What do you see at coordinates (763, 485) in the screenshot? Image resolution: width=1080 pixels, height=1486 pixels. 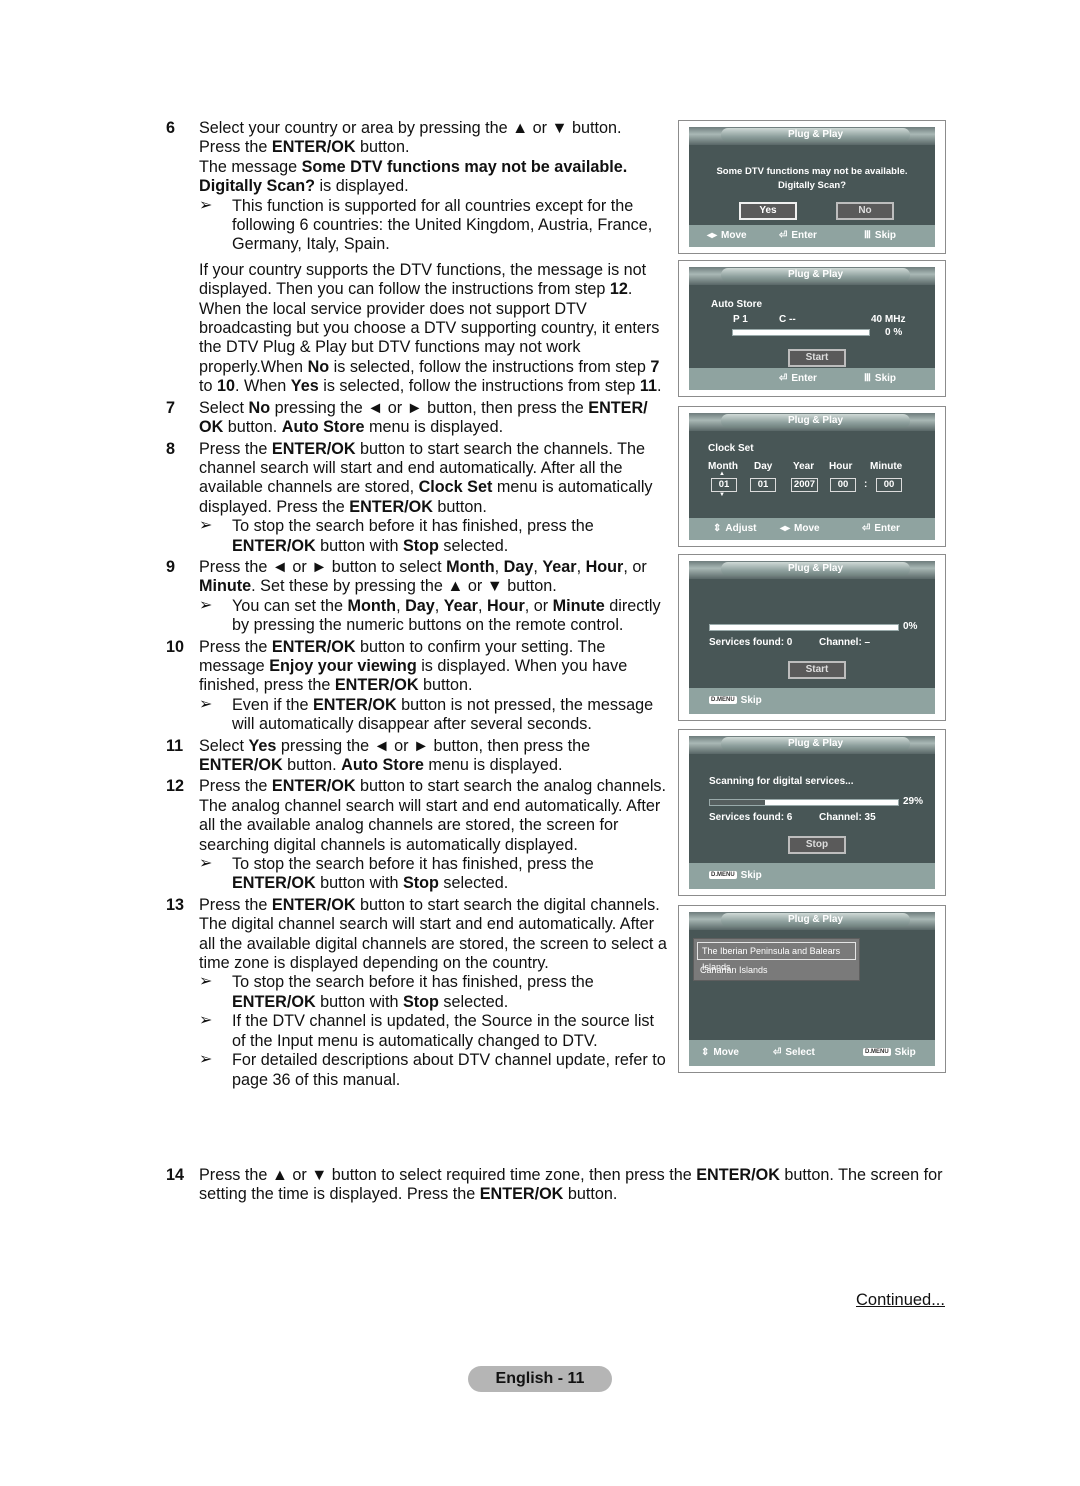 I see `day-field: 01` at bounding box center [763, 485].